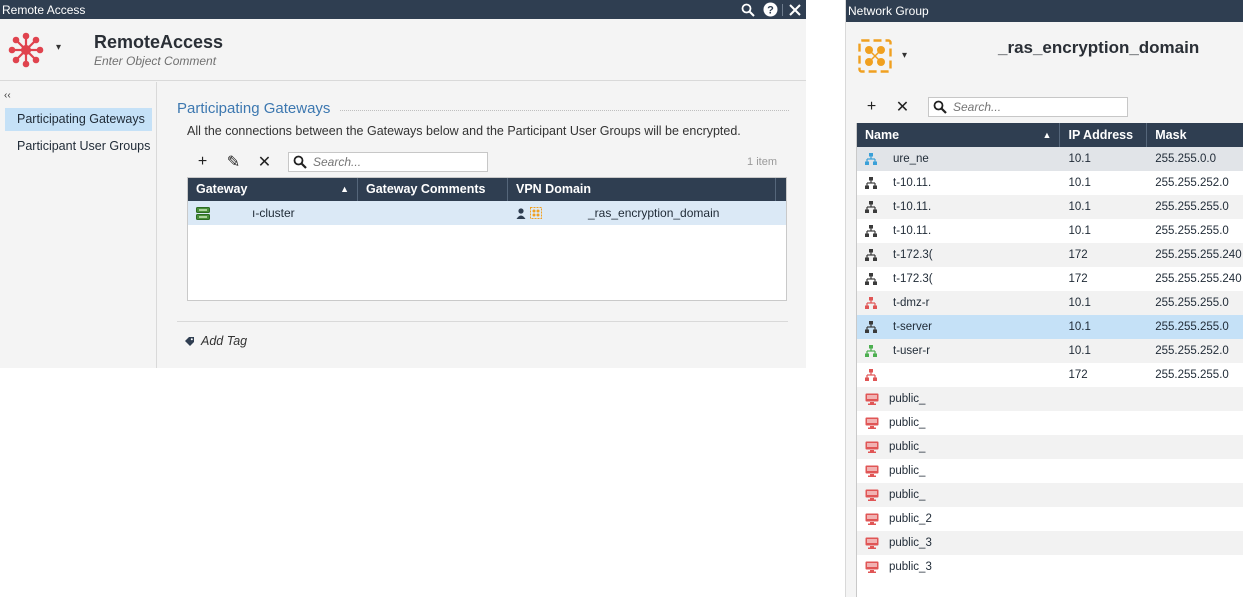 This screenshot has height=597, width=1243. What do you see at coordinates (770, 9) in the screenshot?
I see `help-icon: ?` at bounding box center [770, 9].